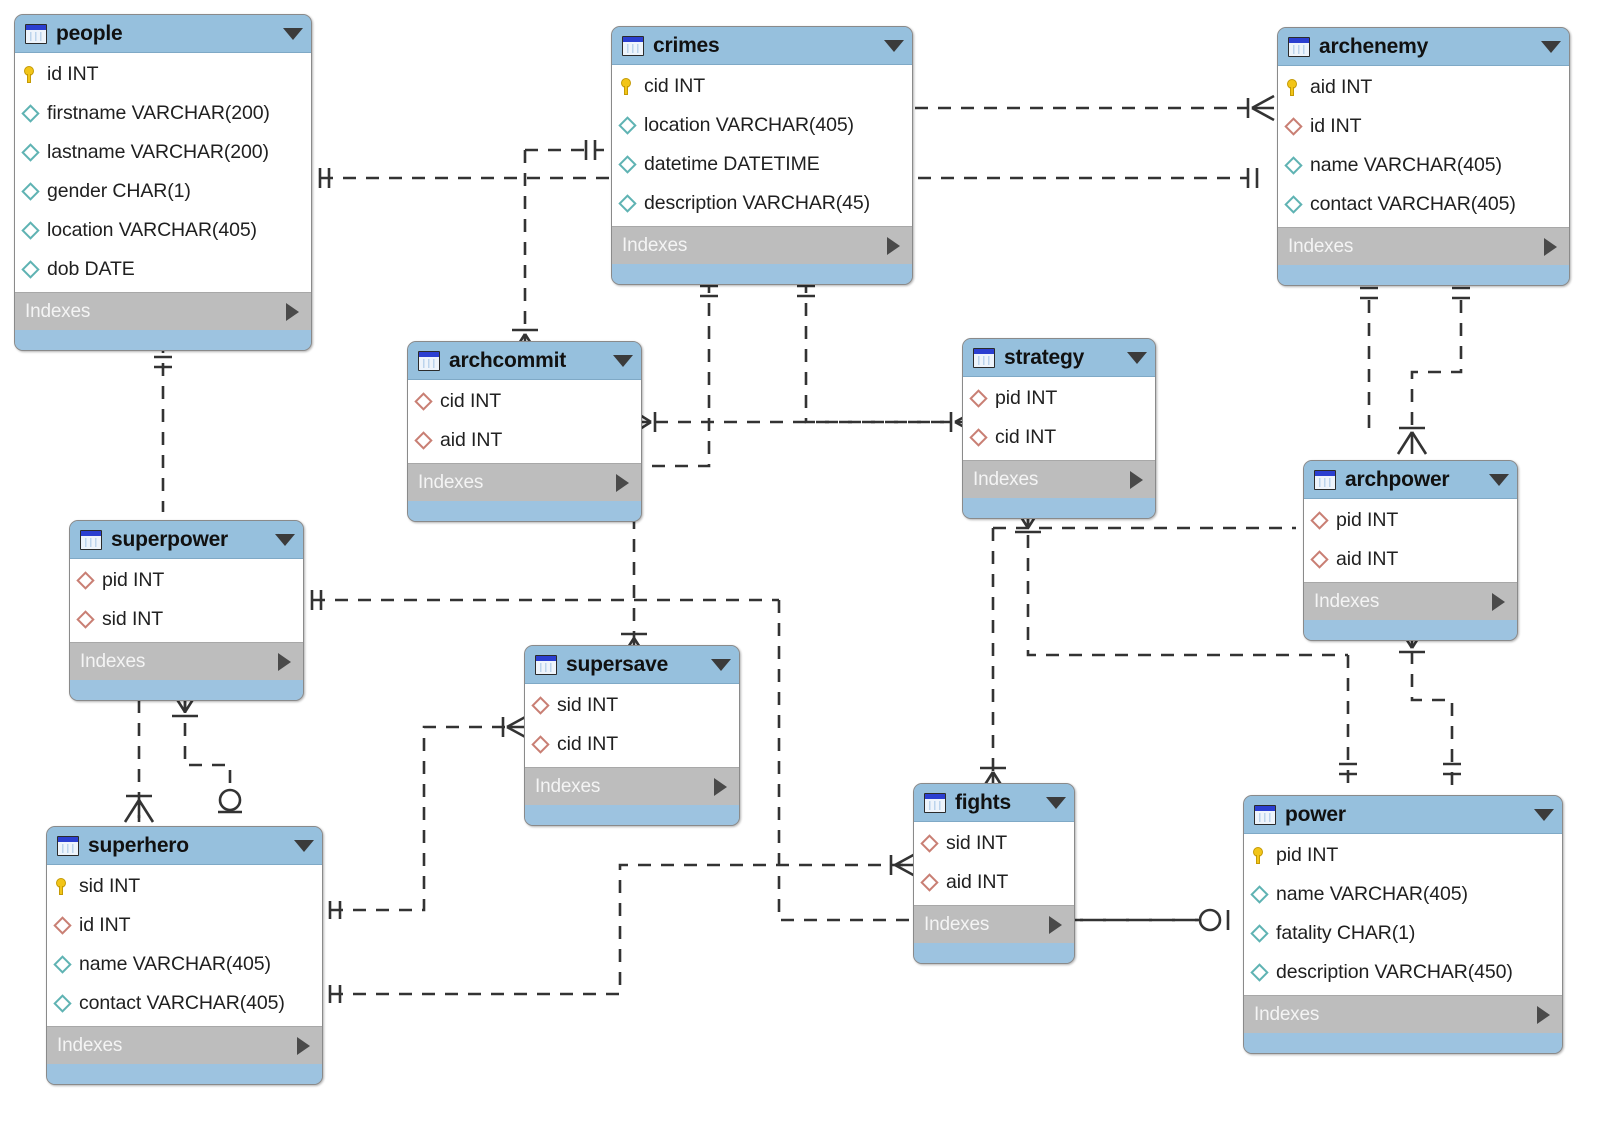 The image size is (1616, 1130). Describe the element at coordinates (762, 46) in the screenshot. I see `table-header-crimes: crimes` at that location.